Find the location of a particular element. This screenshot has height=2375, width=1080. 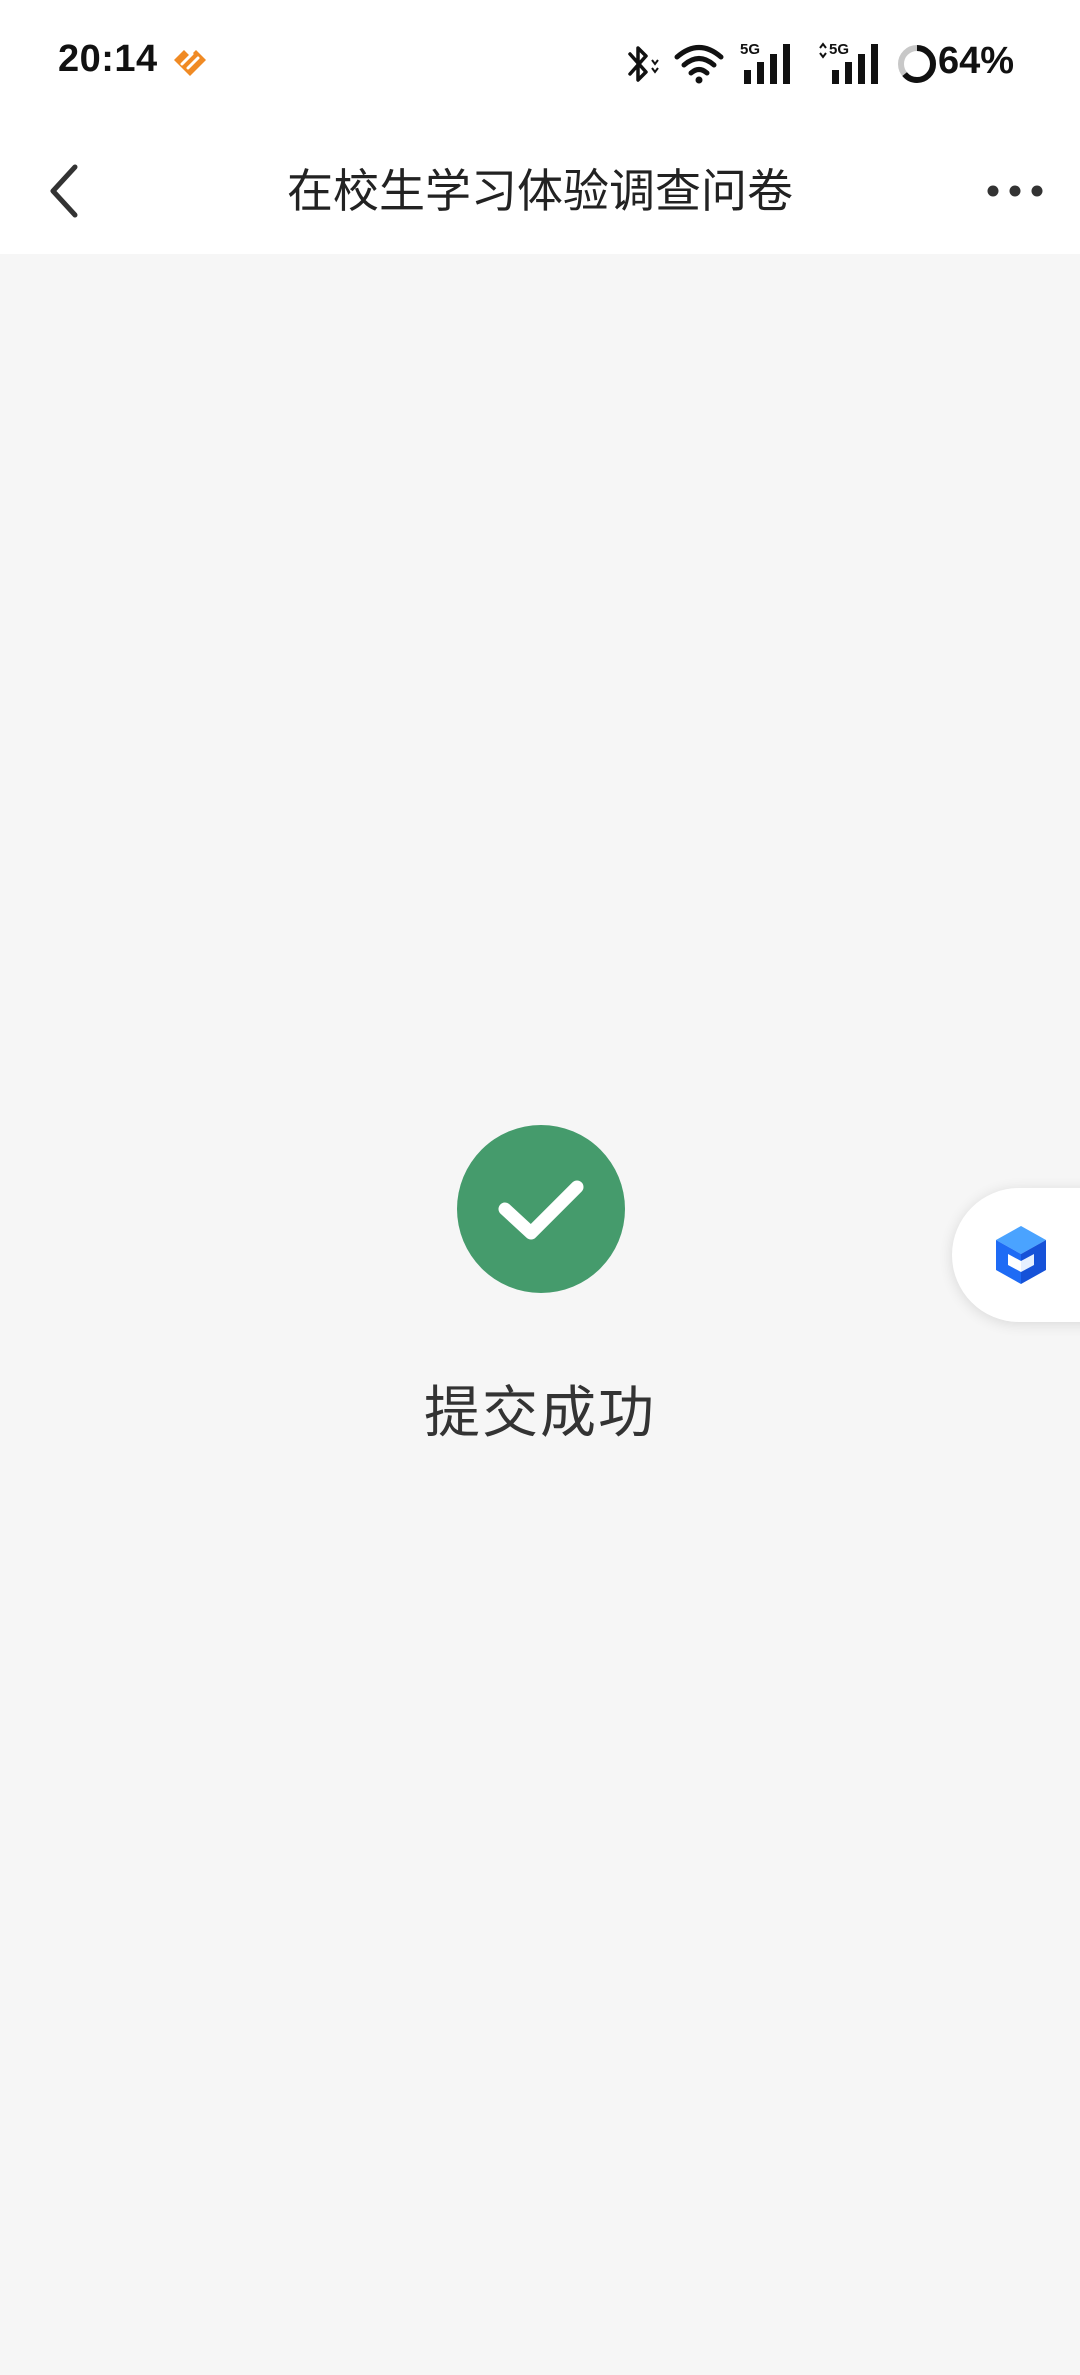

battery-percentage: 64% is located at coordinates (976, 61).